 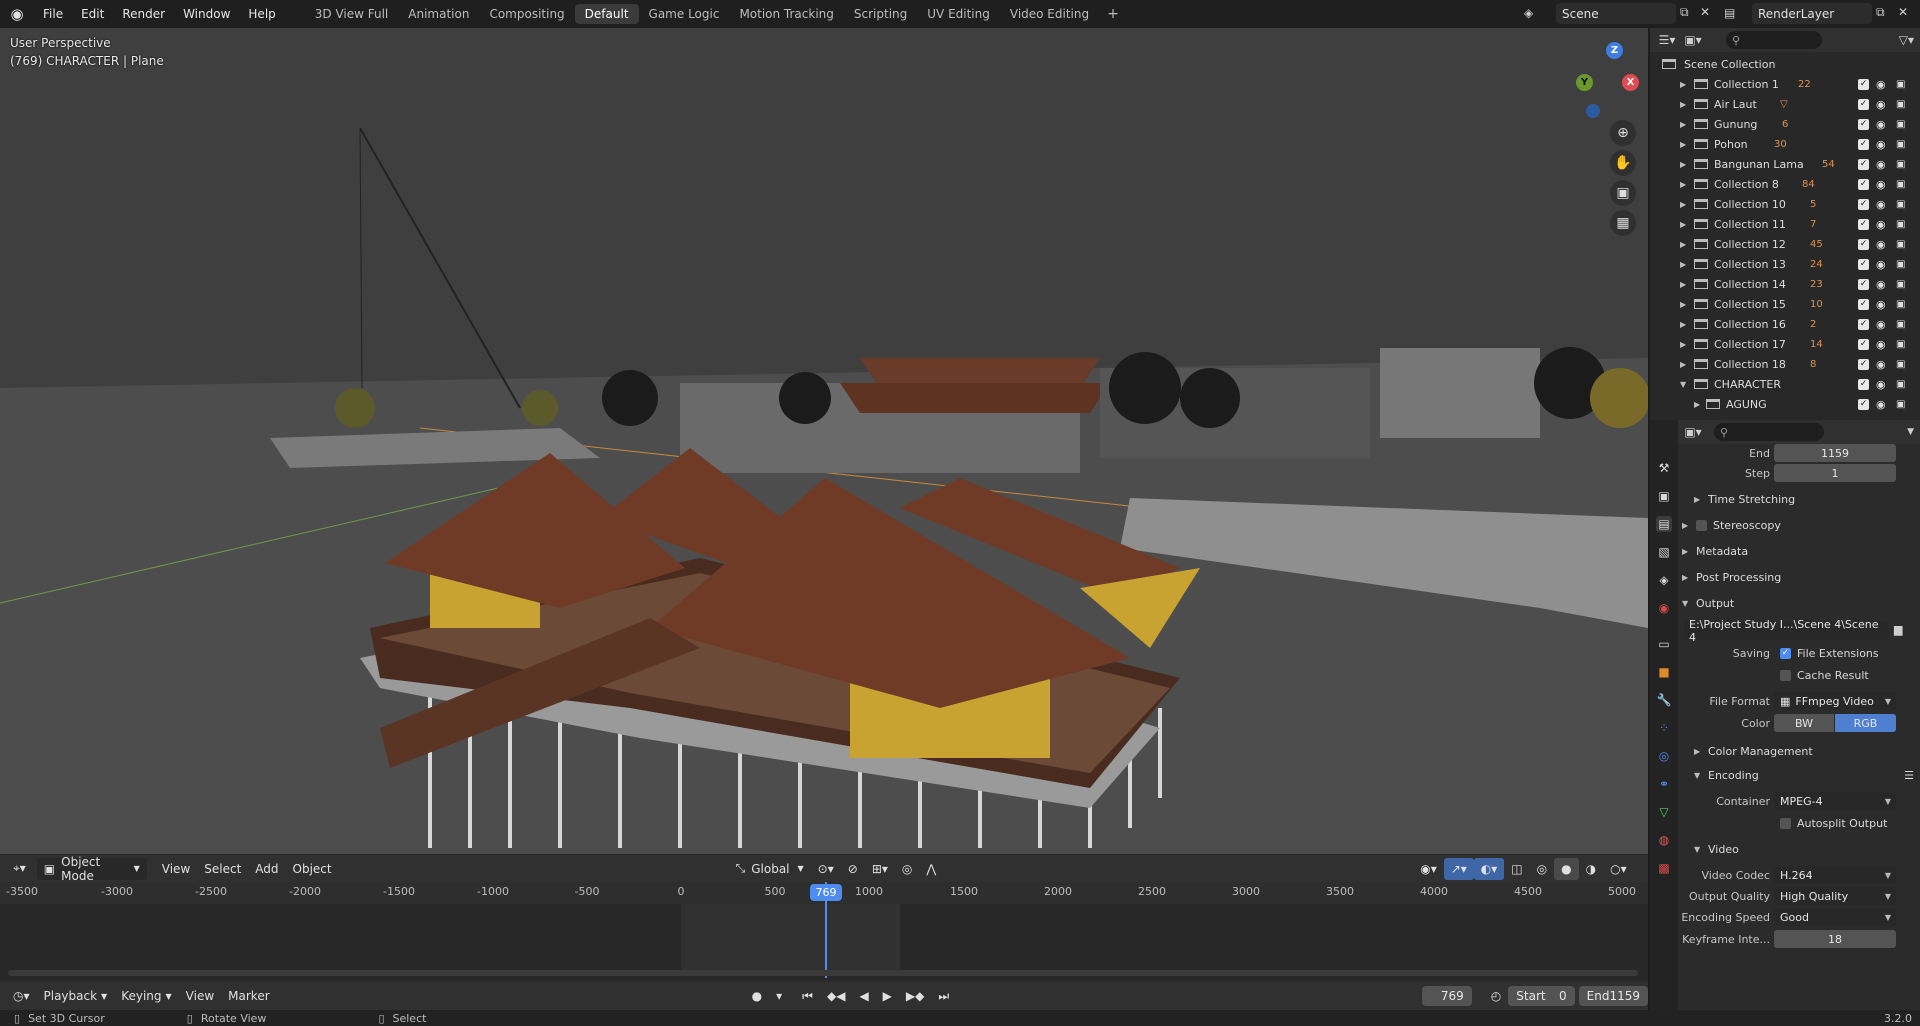 What do you see at coordinates (1664, 608) in the screenshot?
I see `world-tab-icon: ◉` at bounding box center [1664, 608].